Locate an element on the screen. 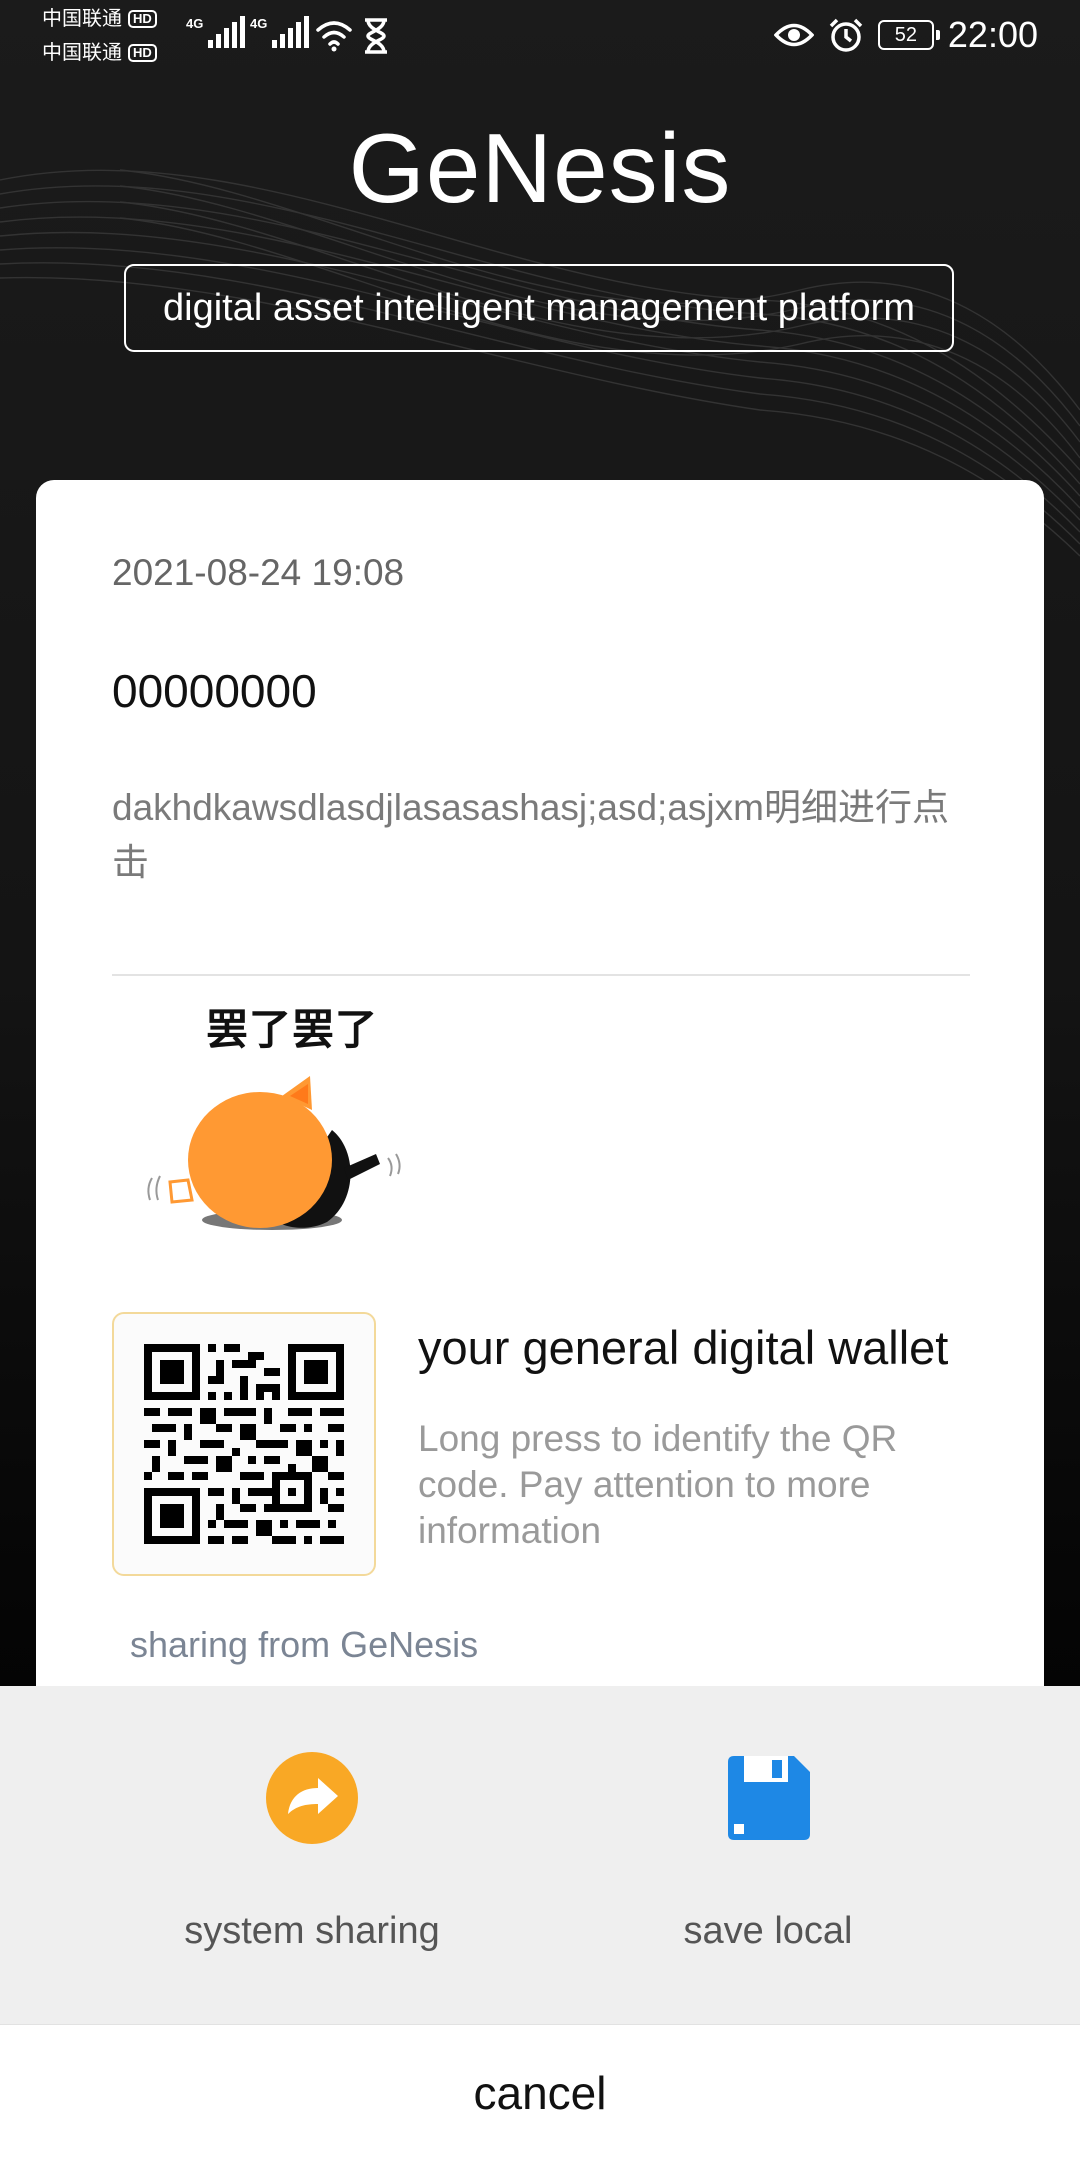 This screenshot has width=1080, height=2160. wifi-icon is located at coordinates (334, 36).